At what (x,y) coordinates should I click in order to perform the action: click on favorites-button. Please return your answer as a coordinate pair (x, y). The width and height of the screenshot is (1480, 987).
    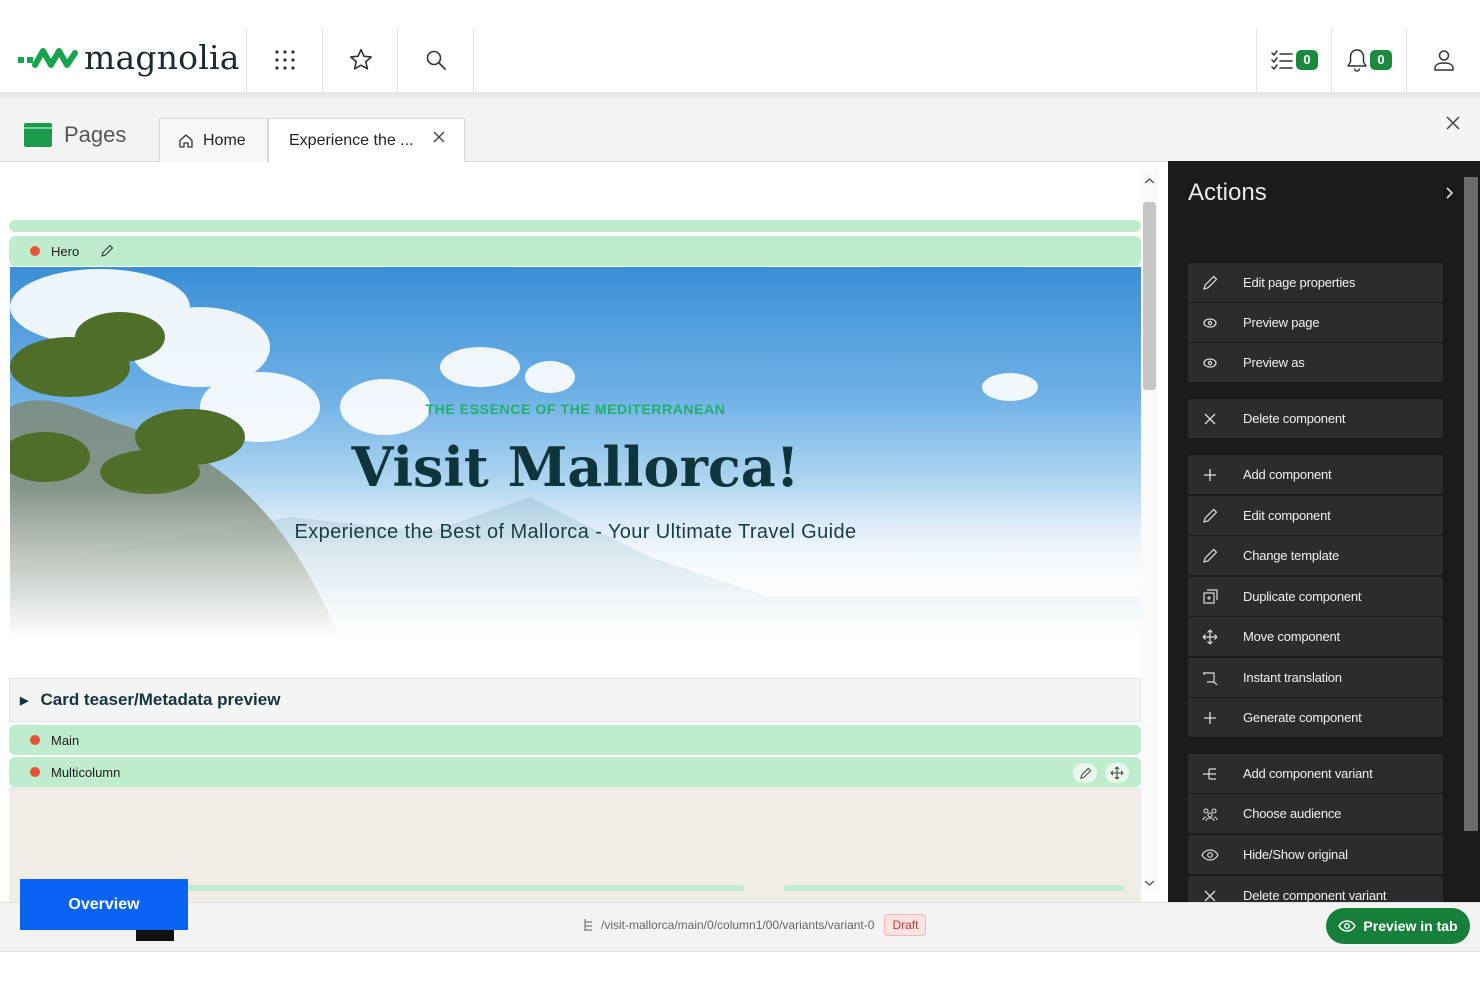
    Looking at the image, I should click on (360, 60).